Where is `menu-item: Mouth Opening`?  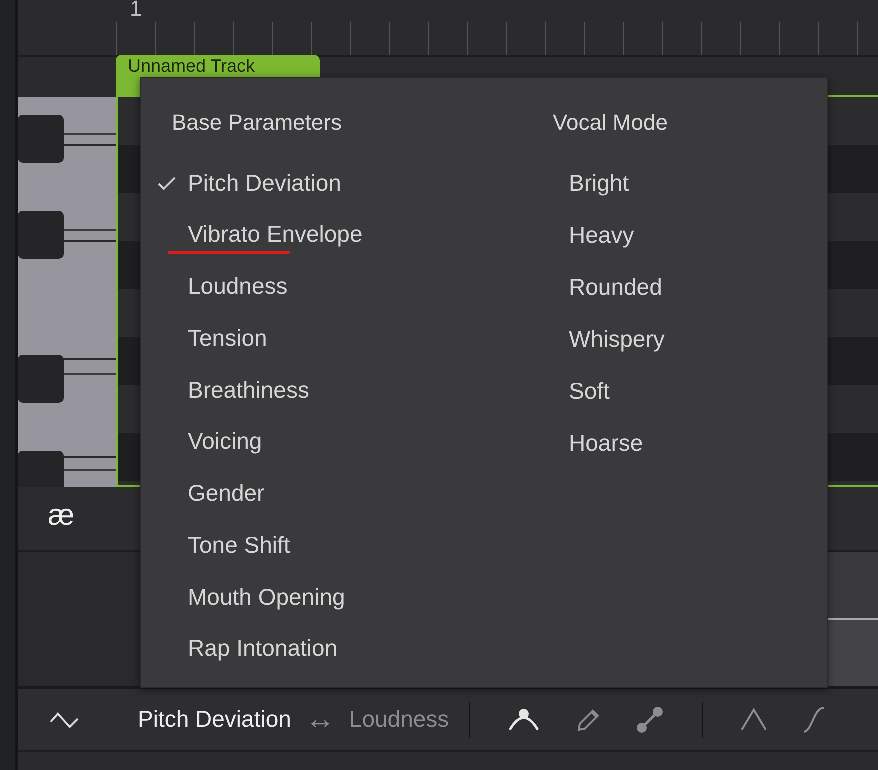
menu-item: Mouth Opening is located at coordinates (251, 610).